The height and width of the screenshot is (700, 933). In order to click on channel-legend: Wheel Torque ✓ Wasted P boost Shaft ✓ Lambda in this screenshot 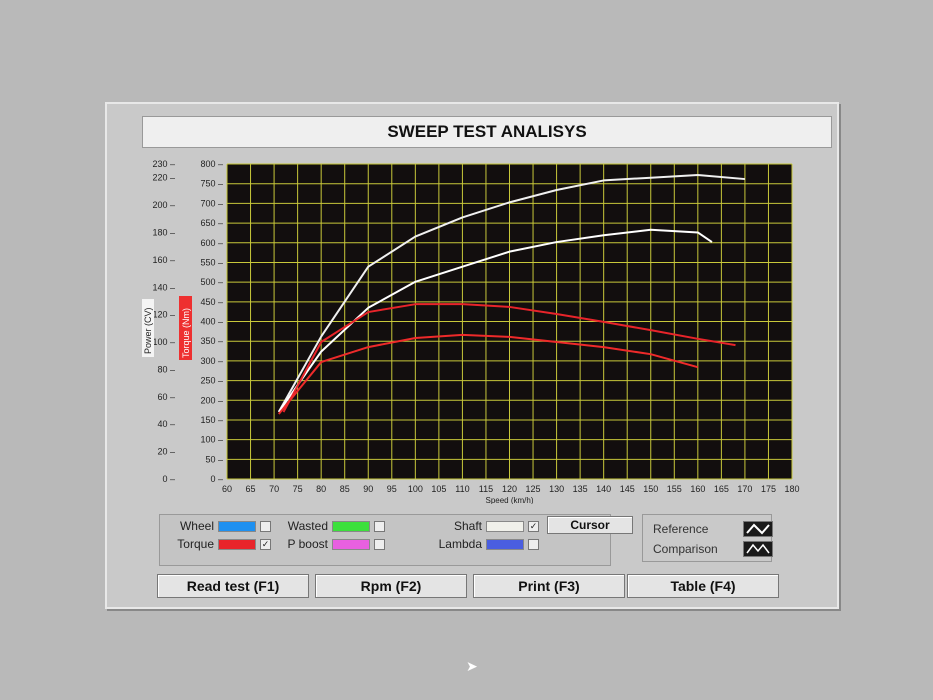, I will do `click(385, 540)`.